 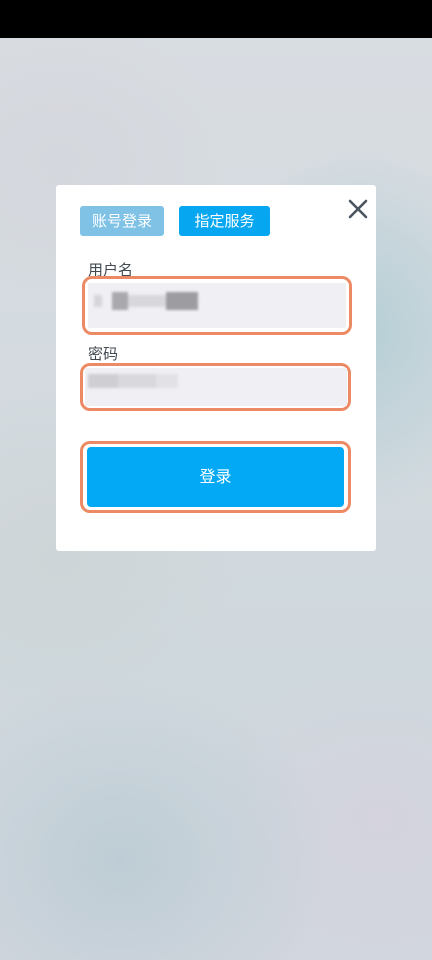 I want to click on status-bar, so click(x=216, y=19).